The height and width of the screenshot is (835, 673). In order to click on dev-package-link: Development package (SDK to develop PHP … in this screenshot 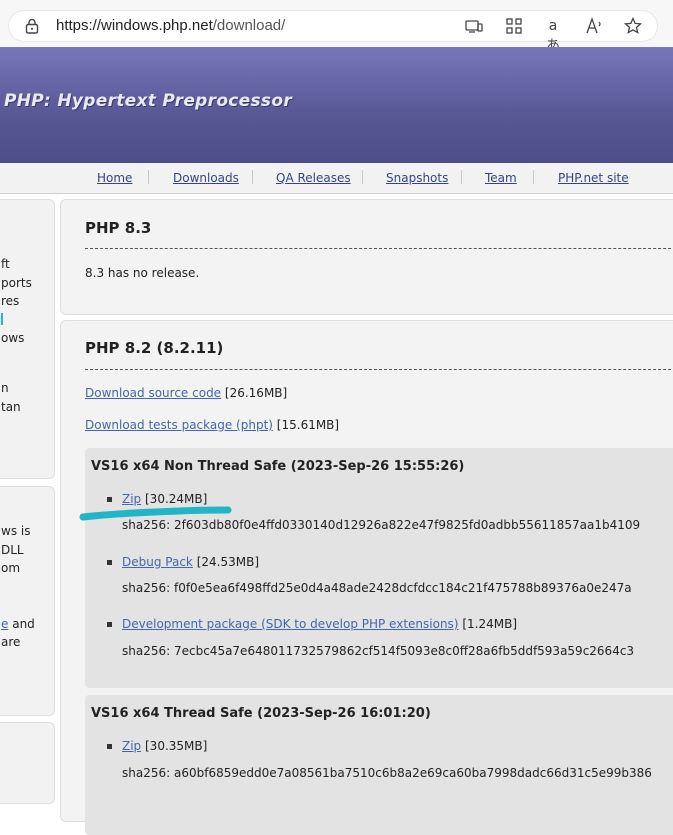, I will do `click(290, 624)`.